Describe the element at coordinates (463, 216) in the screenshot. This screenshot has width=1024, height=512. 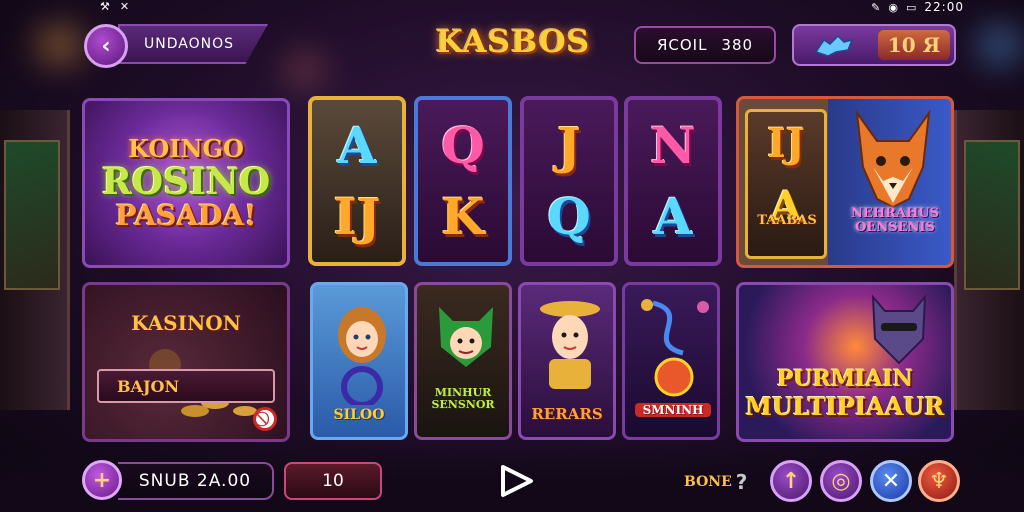
I see `reel-symbol: K` at that location.